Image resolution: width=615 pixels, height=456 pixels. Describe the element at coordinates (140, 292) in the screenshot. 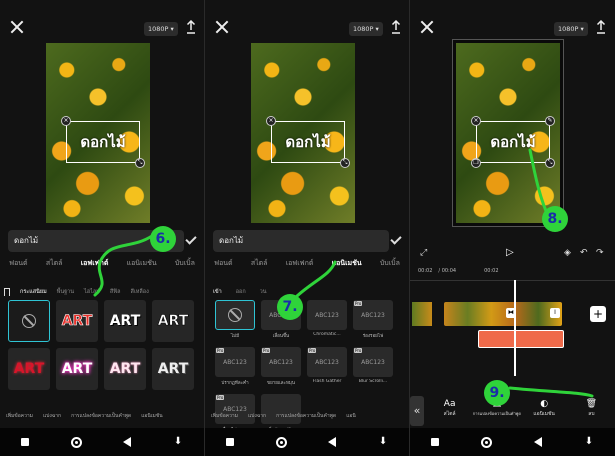

I see `category-yellow: สีเหลือง` at that location.